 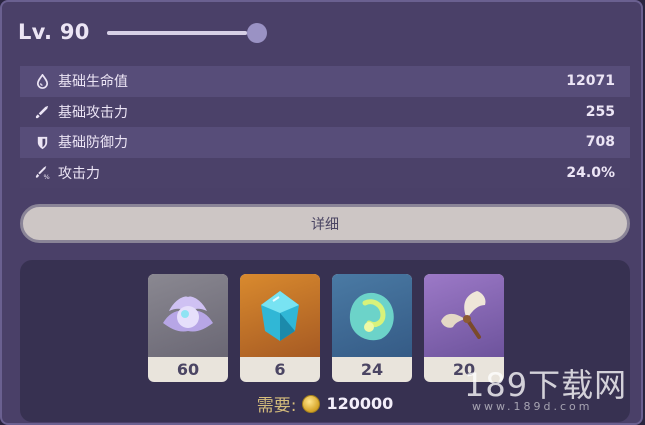 I want to click on mora-coin-icon, so click(x=311, y=403).